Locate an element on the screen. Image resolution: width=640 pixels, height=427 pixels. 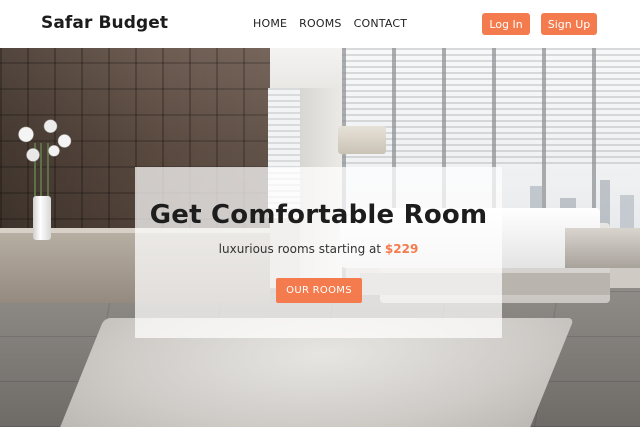
main-nav: HOME ROOMS CONTACT is located at coordinates (336, 23).